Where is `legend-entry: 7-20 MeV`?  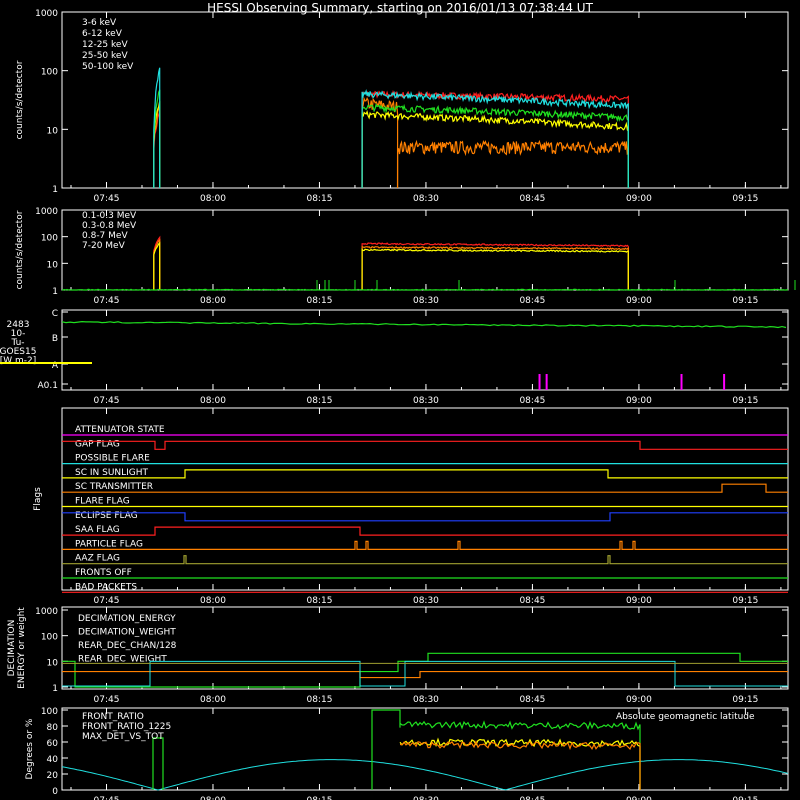 legend-entry: 7-20 MeV is located at coordinates (104, 246).